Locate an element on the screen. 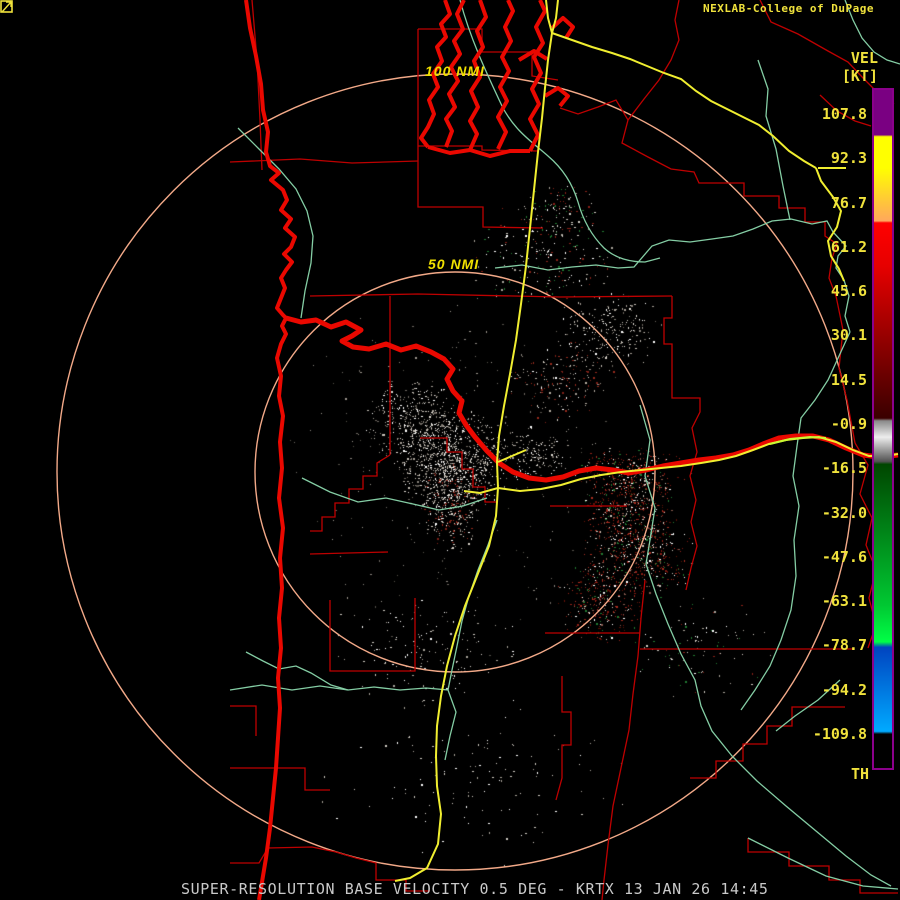 This screenshot has height=900, width=900. colorbar-tick-label: 92.3 is located at coordinates (848, 158).